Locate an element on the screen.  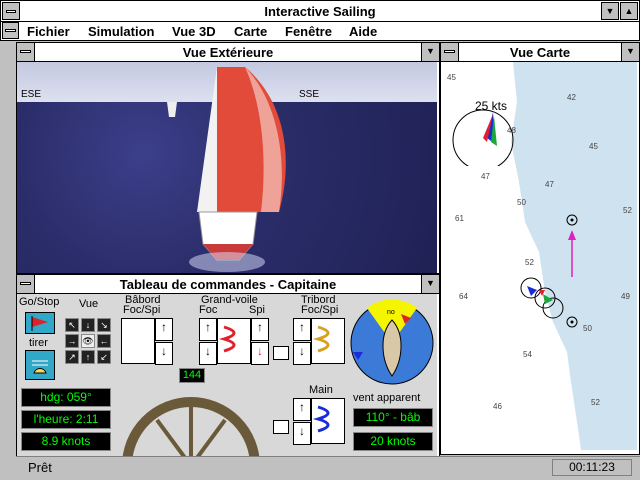
babord-up-button: ↑ is located at coordinates (164, 329).